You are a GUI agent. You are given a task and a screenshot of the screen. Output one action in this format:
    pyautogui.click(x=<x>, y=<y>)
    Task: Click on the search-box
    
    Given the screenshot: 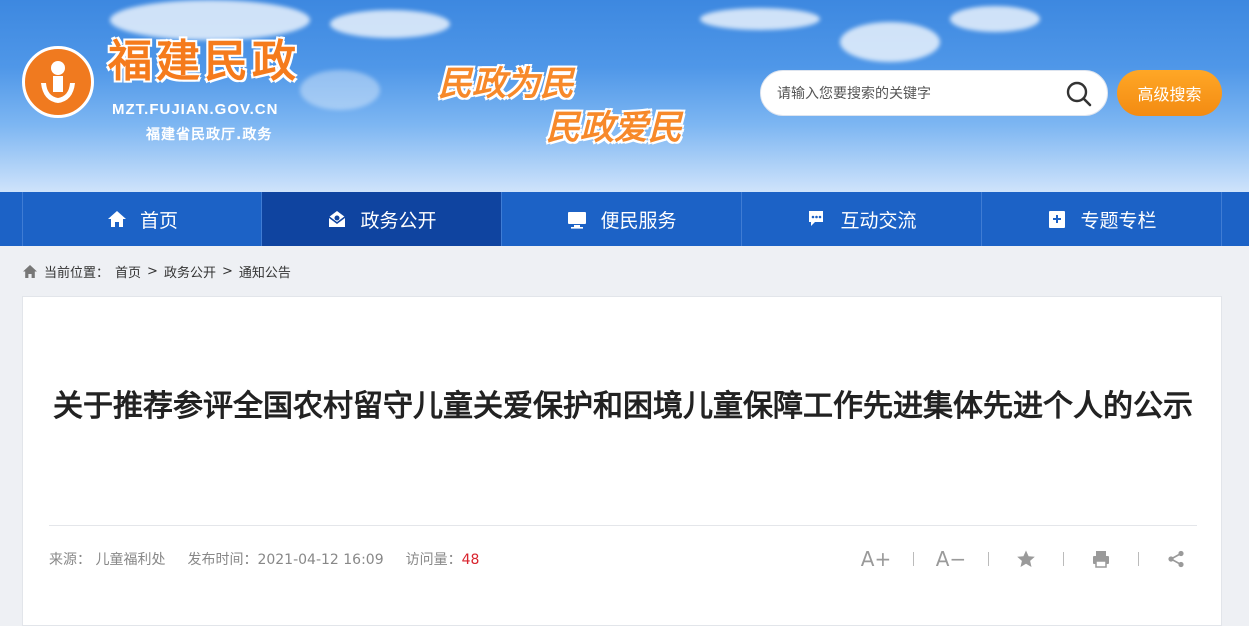 What is the action you would take?
    pyautogui.click(x=934, y=93)
    